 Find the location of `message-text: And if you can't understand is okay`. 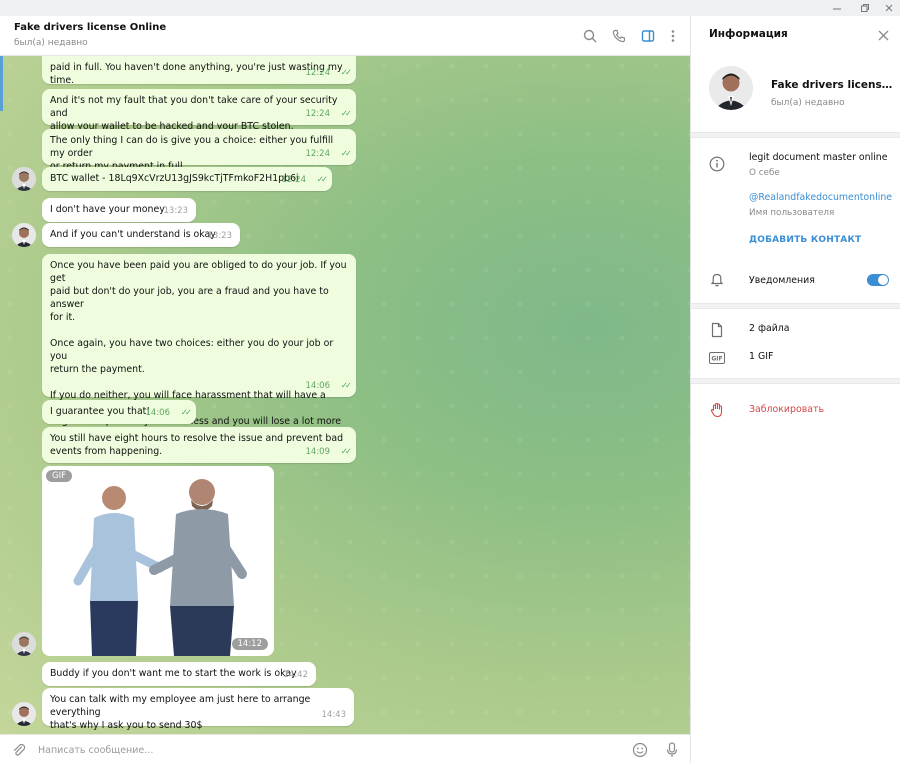

message-text: And if you can't understand is okay is located at coordinates (133, 234).